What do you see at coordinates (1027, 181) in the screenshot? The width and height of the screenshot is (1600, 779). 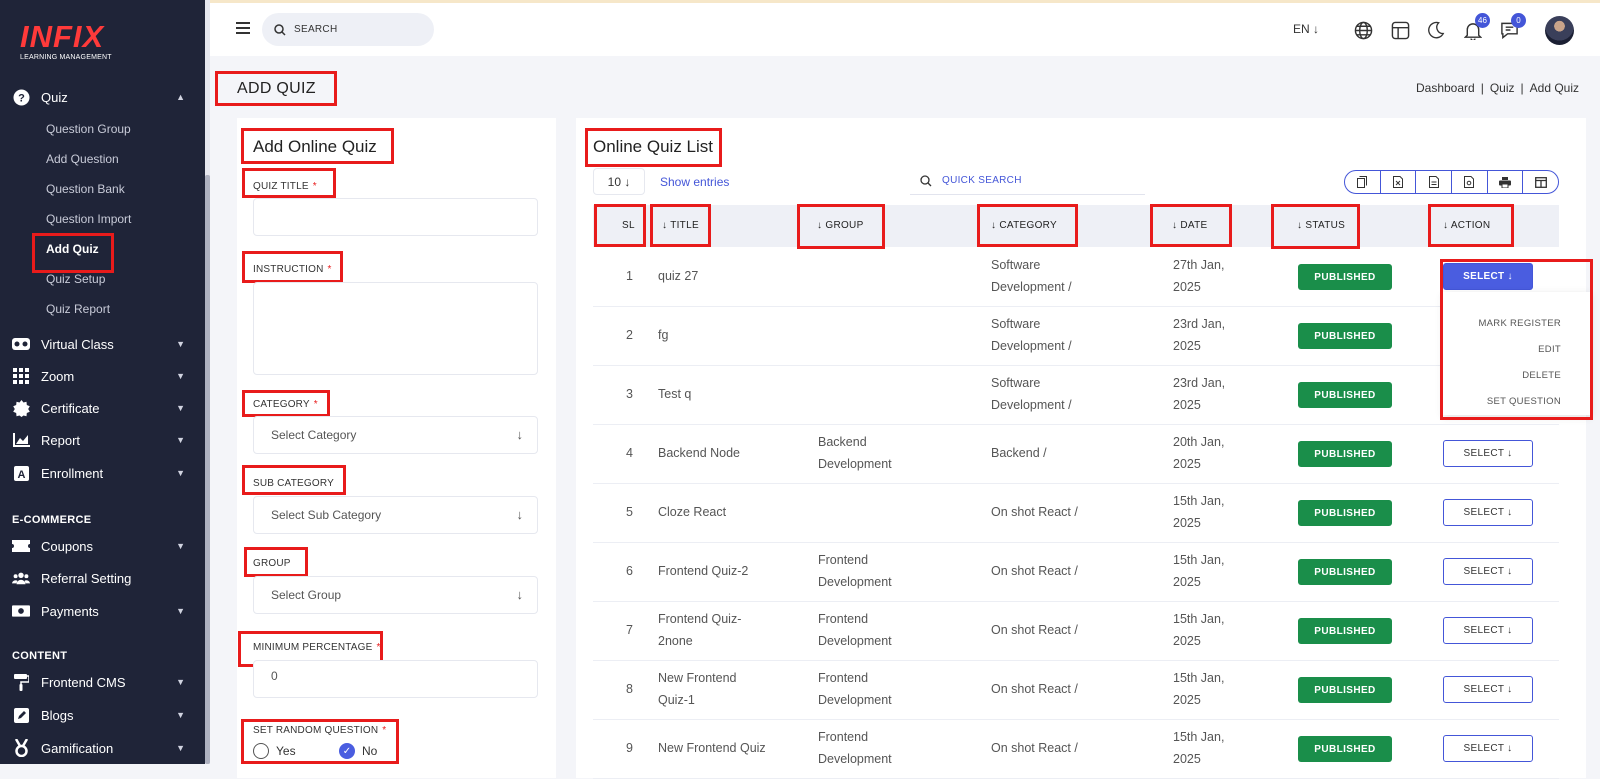 I see `quick-search-input: QUICK SEARCH` at bounding box center [1027, 181].